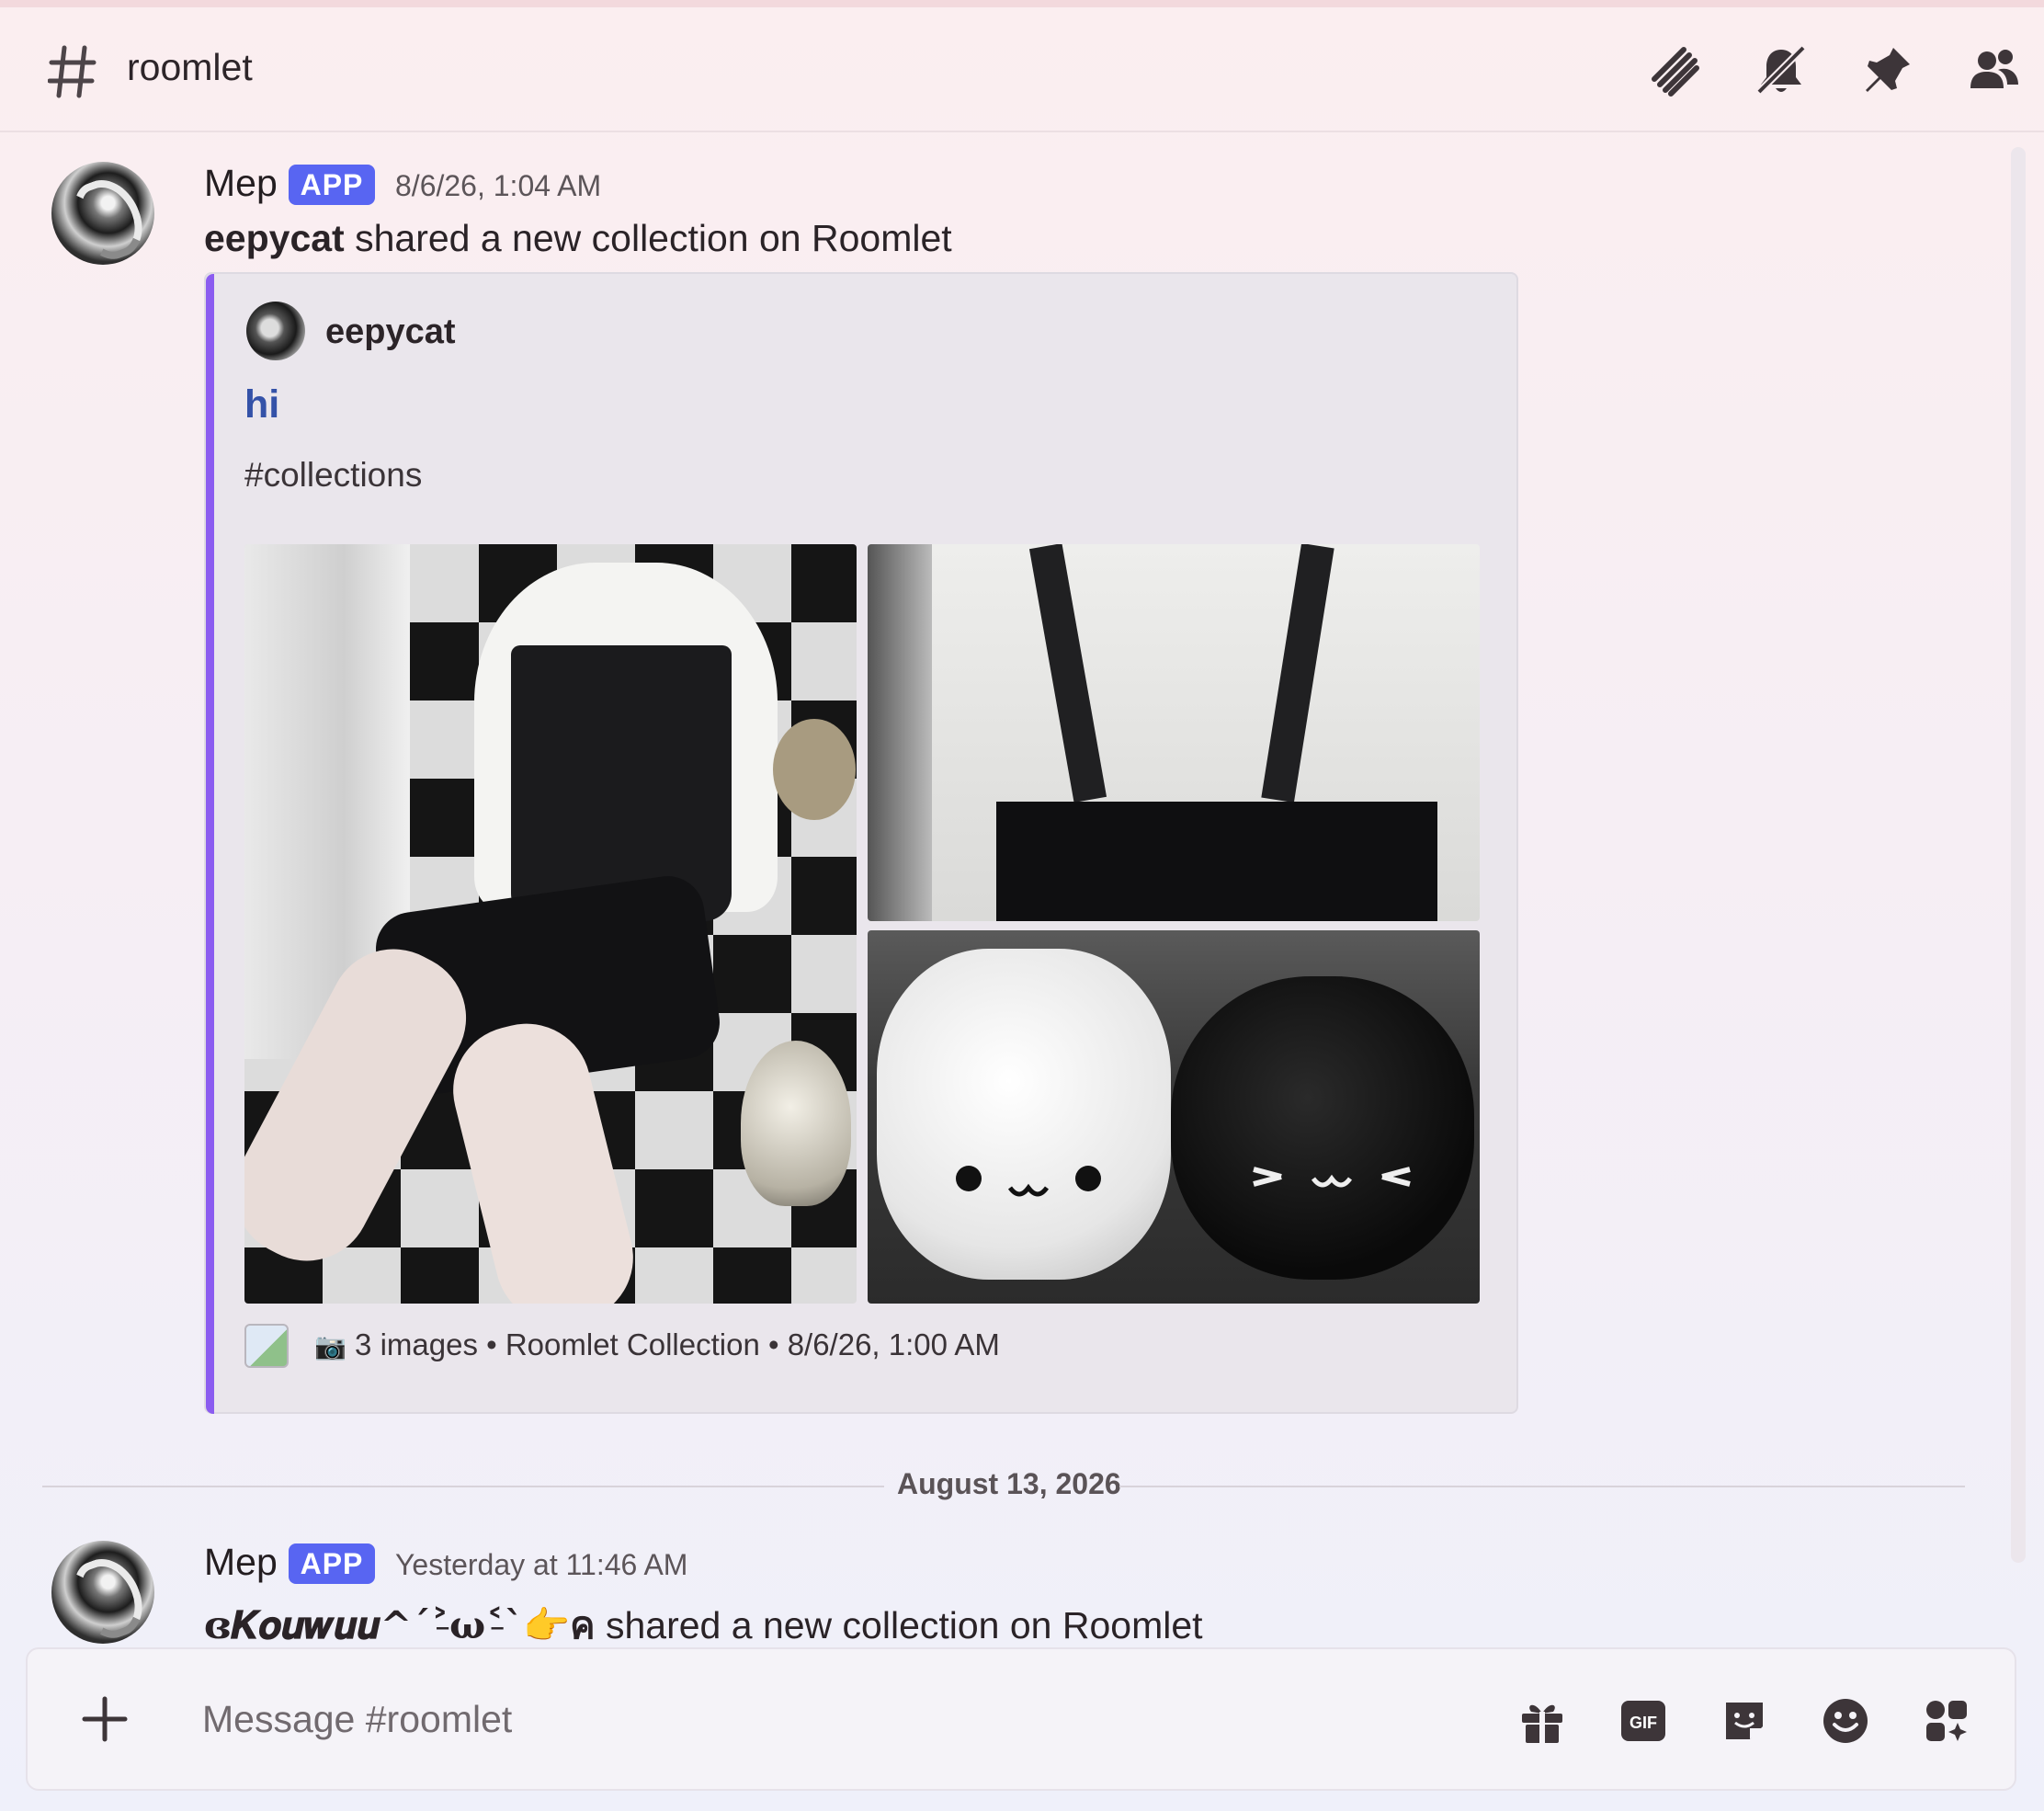 The width and height of the screenshot is (2044, 1811). Describe the element at coordinates (1845, 1721) in the screenshot. I see `emoji-icon` at that location.